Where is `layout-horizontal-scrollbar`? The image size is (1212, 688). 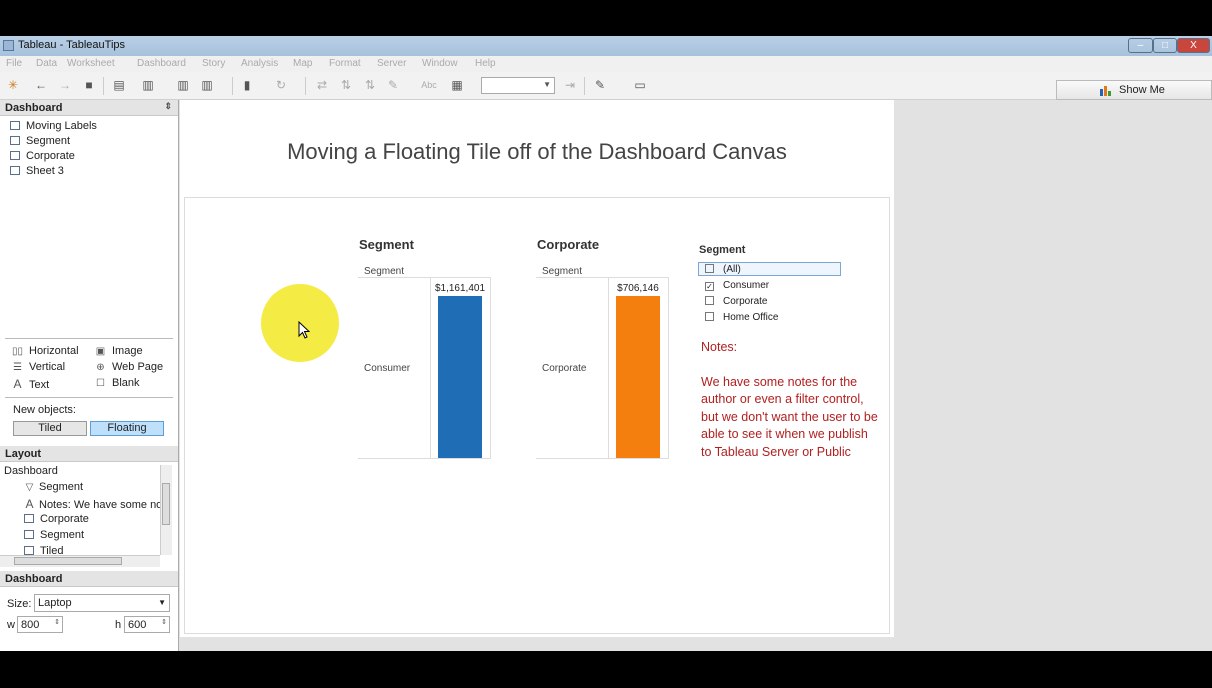
layout-horizontal-scrollbar is located at coordinates (80, 561).